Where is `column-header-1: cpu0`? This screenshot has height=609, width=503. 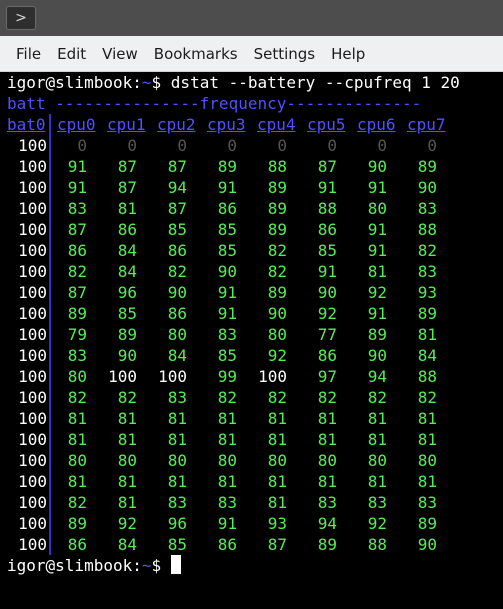
column-header-1: cpu0 is located at coordinates (76, 124).